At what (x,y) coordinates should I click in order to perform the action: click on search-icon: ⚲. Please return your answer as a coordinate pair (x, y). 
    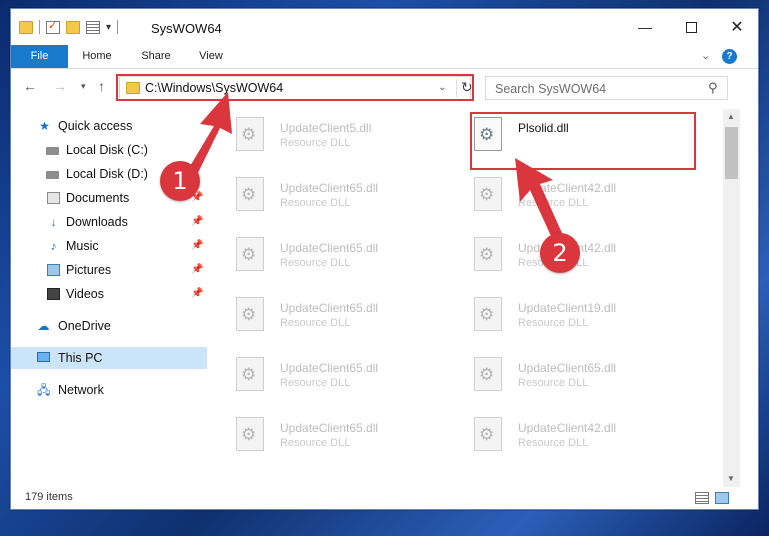
    Looking at the image, I should click on (713, 88).